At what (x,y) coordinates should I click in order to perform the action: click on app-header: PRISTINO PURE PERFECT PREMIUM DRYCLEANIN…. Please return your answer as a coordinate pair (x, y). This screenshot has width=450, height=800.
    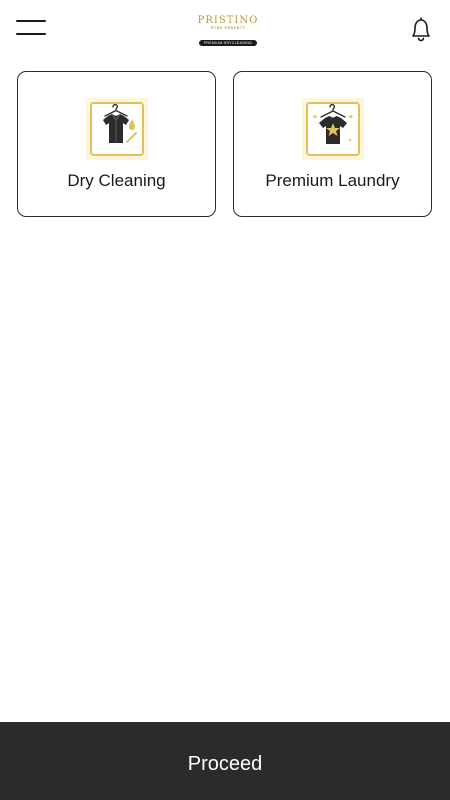
    Looking at the image, I should click on (225, 29).